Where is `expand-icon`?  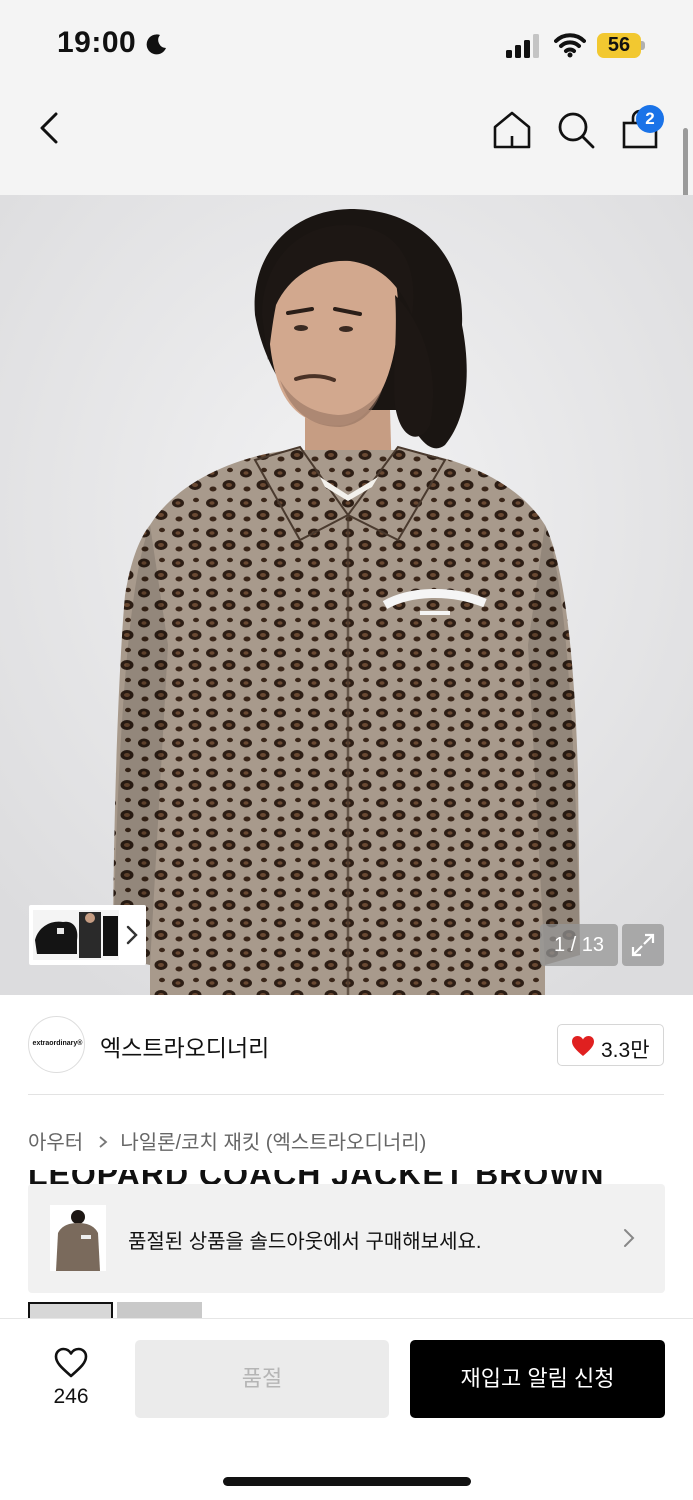
expand-icon is located at coordinates (643, 945).